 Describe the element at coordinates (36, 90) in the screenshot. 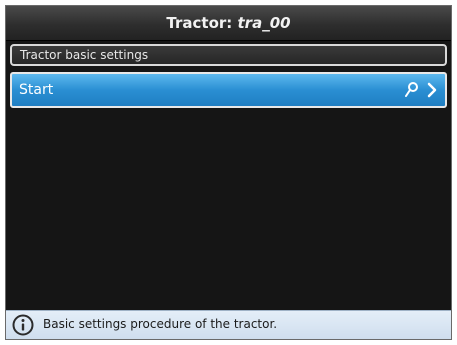

I see `menu-item-label: Start` at that location.